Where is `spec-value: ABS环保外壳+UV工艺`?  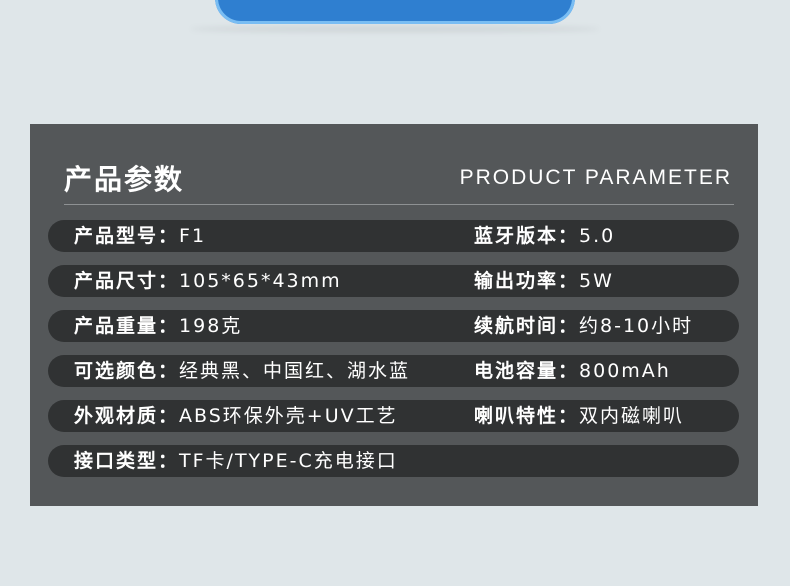
spec-value: ABS环保外壳+UV工艺 is located at coordinates (288, 416).